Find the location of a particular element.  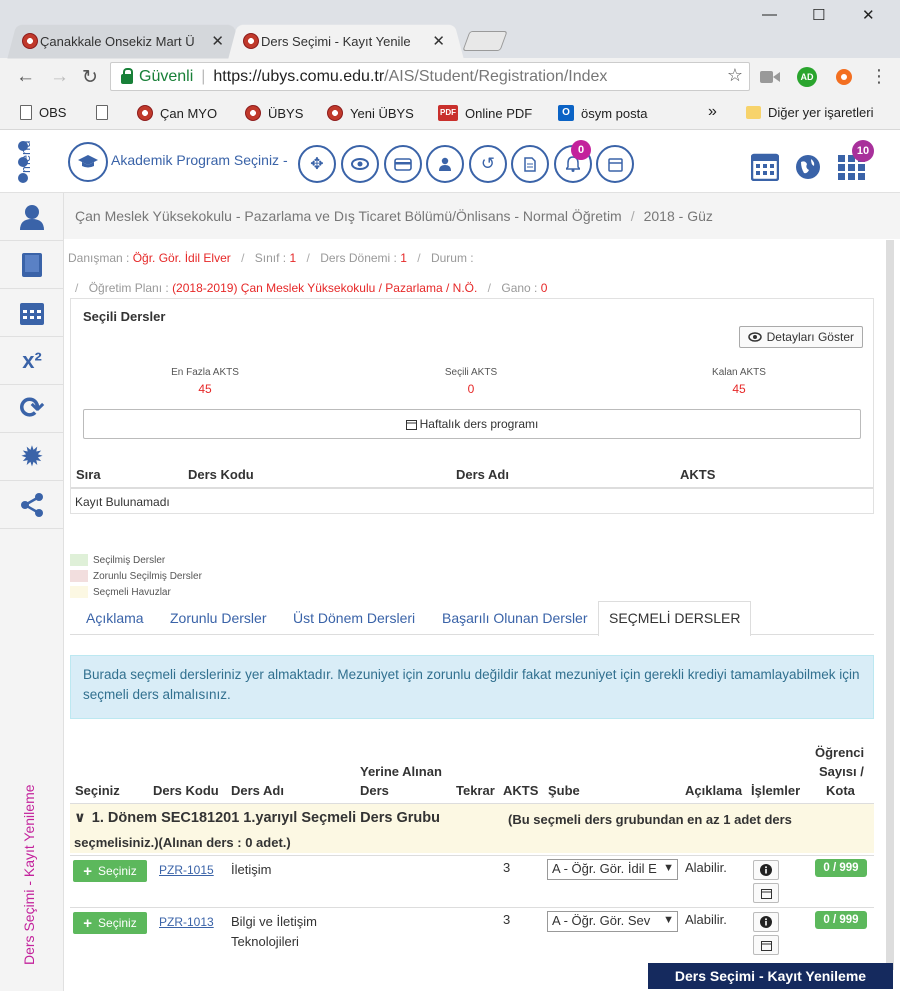

folder-icon is located at coordinates (753, 112).